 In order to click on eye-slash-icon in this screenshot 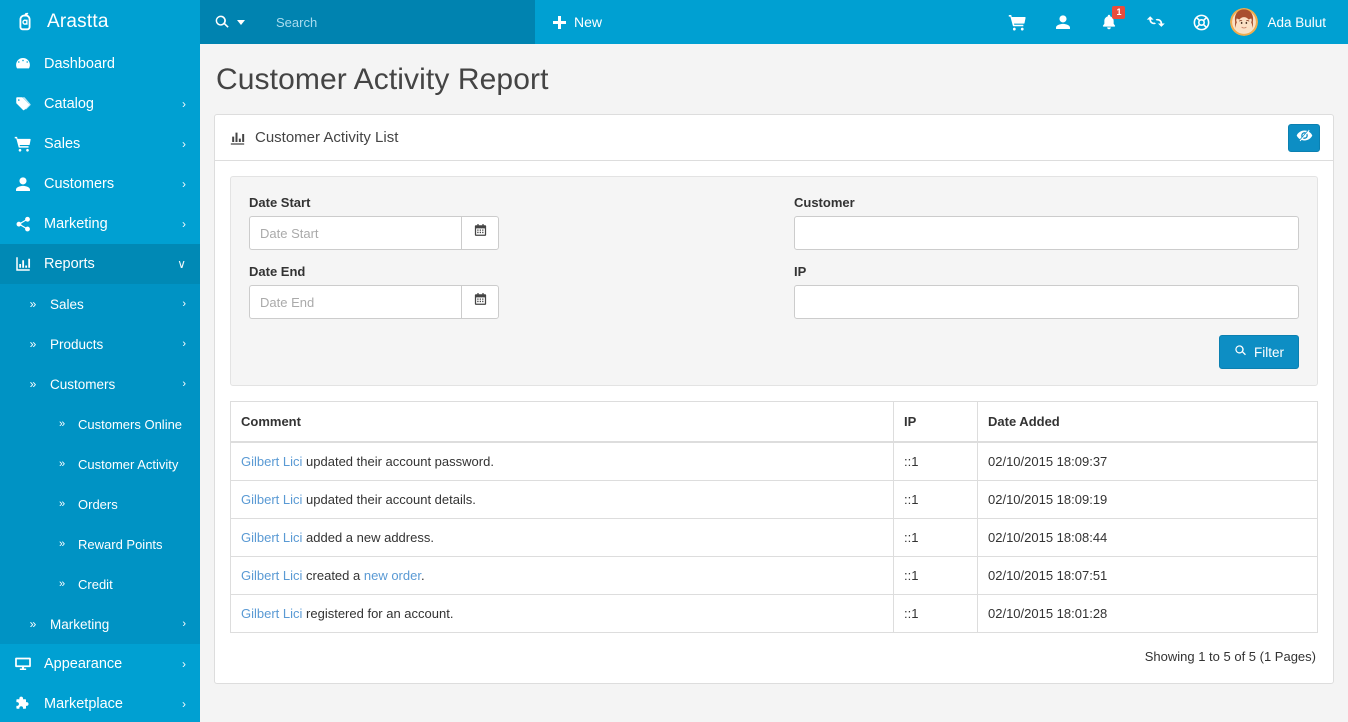, I will do `click(1304, 138)`.